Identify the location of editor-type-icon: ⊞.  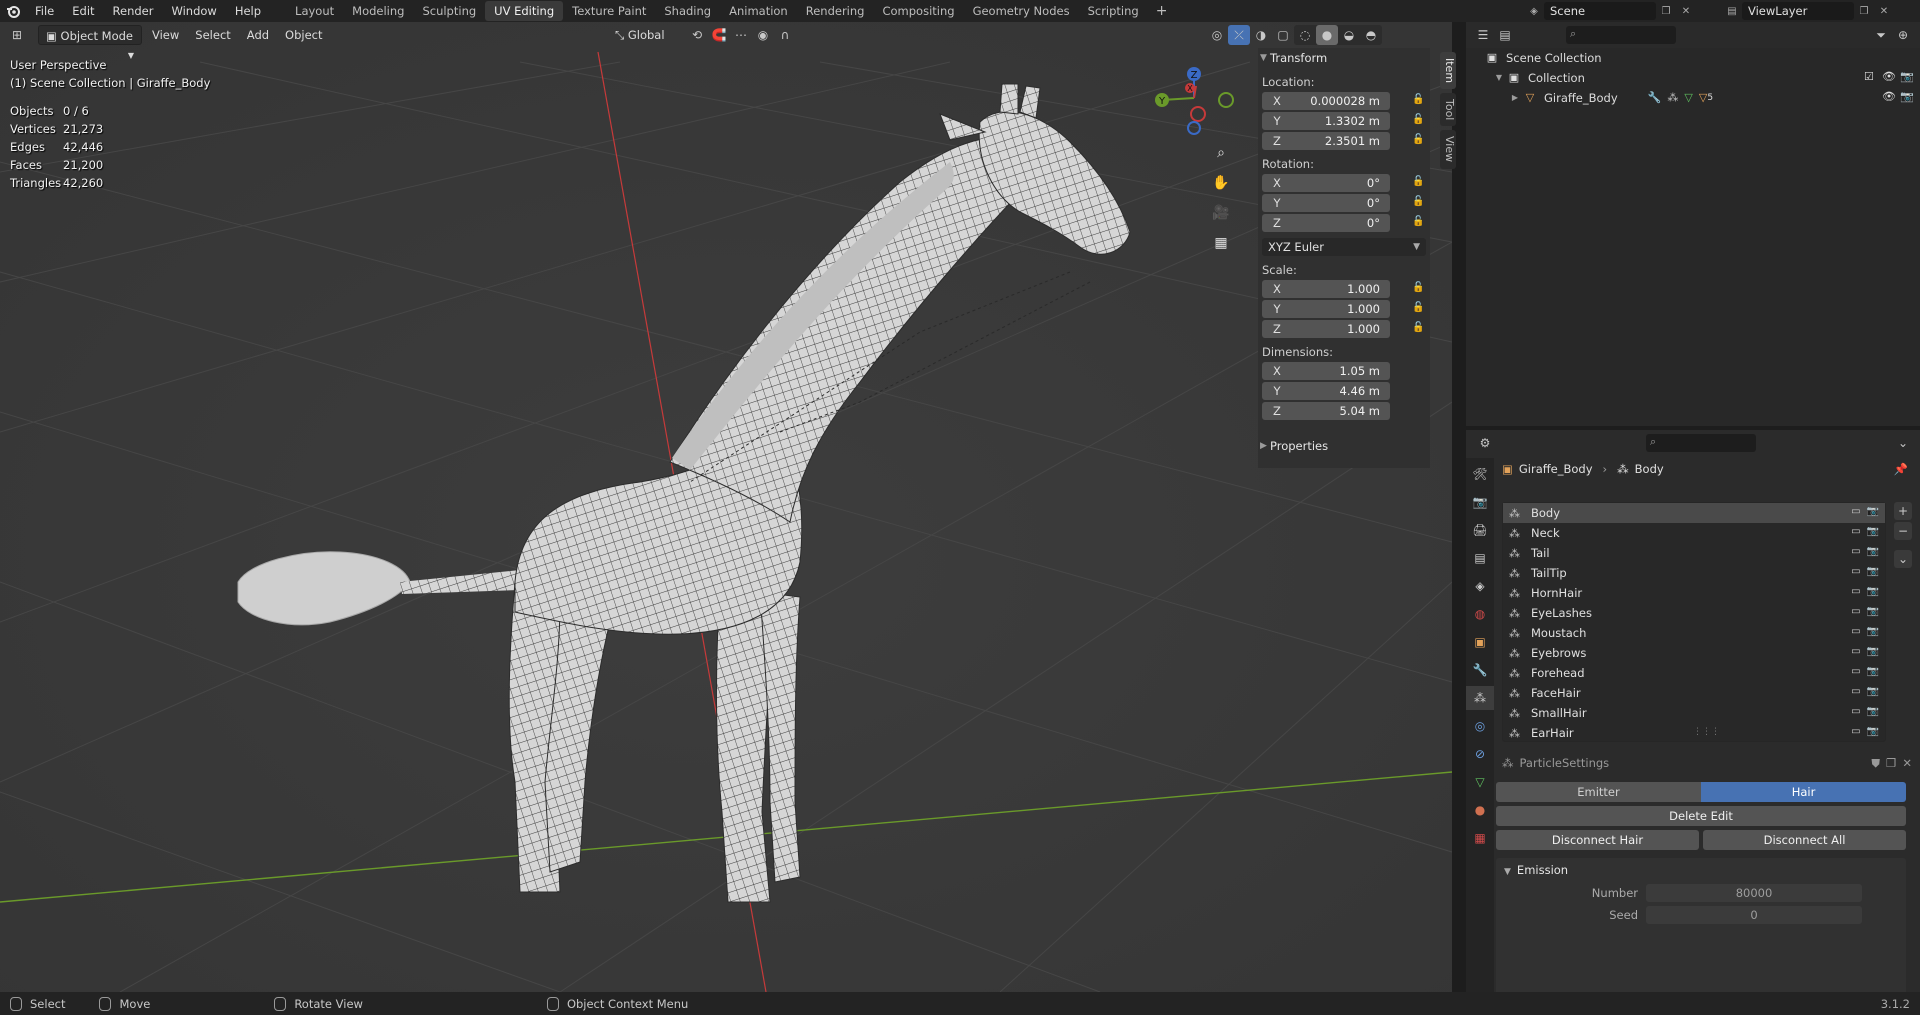
(17, 35).